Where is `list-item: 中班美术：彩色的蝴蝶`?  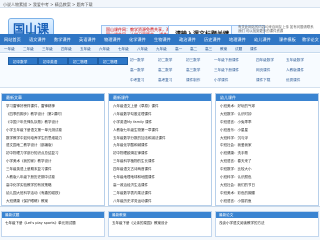
list-item: 中班美术：彩色的蝴蝶 is located at coordinates (268, 195).